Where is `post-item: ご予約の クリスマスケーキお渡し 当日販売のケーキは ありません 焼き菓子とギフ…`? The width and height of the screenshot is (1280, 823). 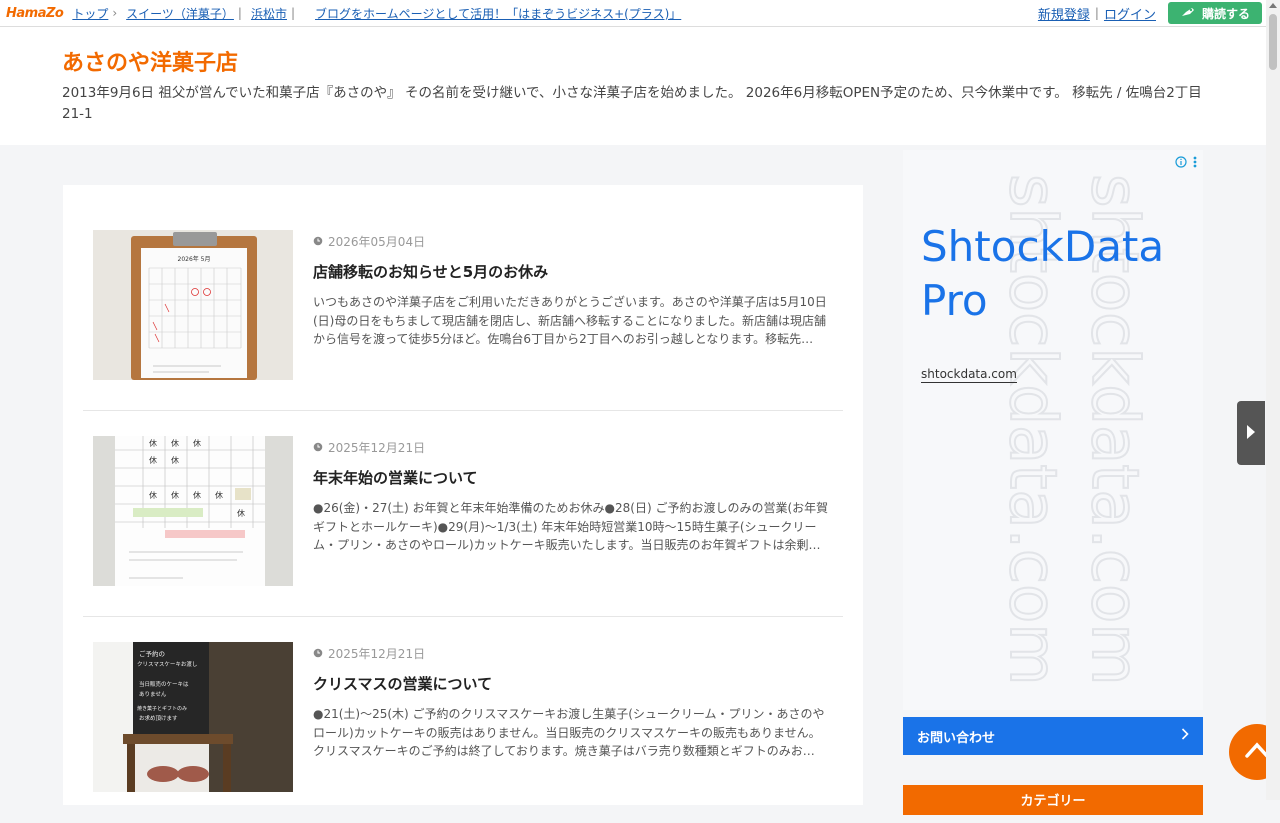
post-item: ご予約の クリスマスケーキお渡し 当日販売のケーキは ありません 焼き菓子とギフ… is located at coordinates (463, 720).